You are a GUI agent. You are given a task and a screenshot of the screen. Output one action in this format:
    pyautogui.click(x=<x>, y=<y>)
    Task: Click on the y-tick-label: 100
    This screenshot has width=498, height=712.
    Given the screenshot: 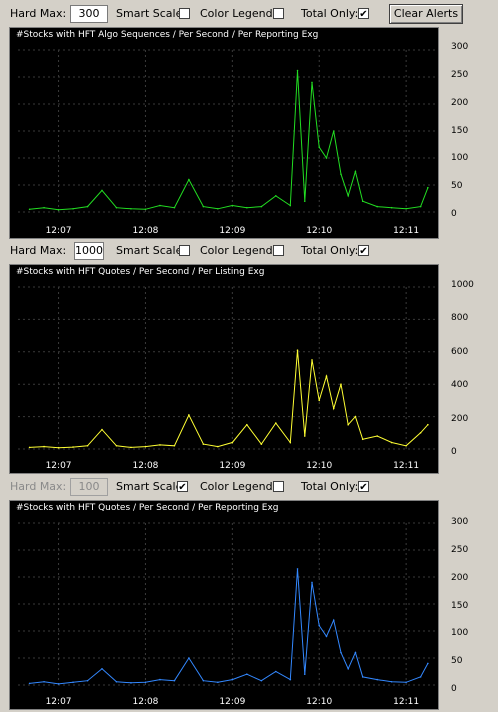 What is the action you would take?
    pyautogui.click(x=460, y=633)
    